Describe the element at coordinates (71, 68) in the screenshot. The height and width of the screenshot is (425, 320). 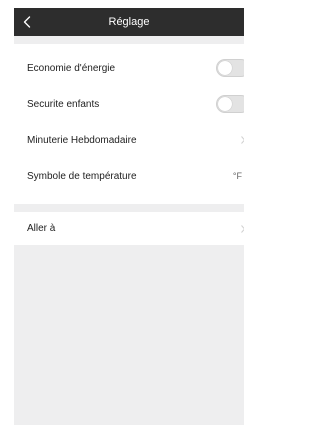
I see `energy-saving-label: Economie d'énergie` at that location.